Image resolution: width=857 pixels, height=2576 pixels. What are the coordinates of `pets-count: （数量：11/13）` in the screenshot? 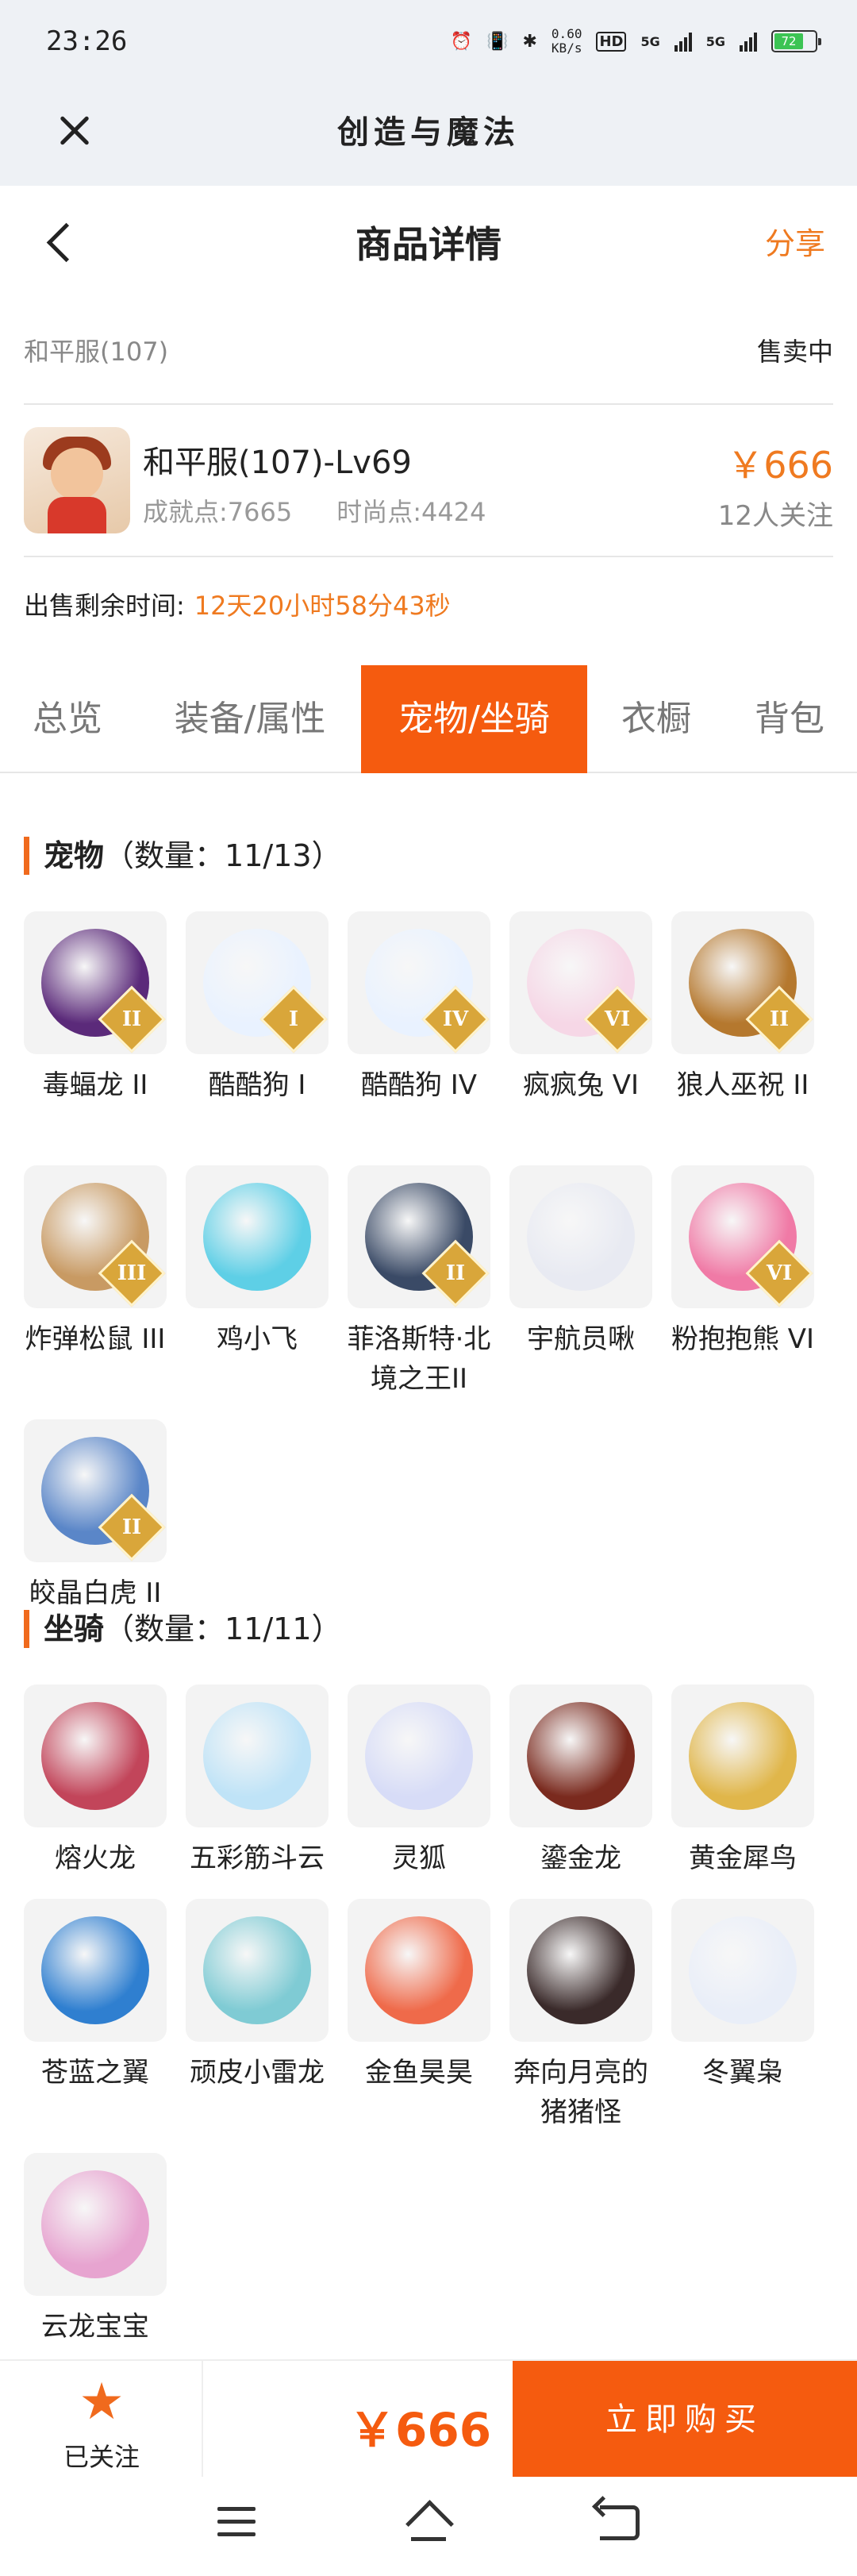 It's located at (223, 855).